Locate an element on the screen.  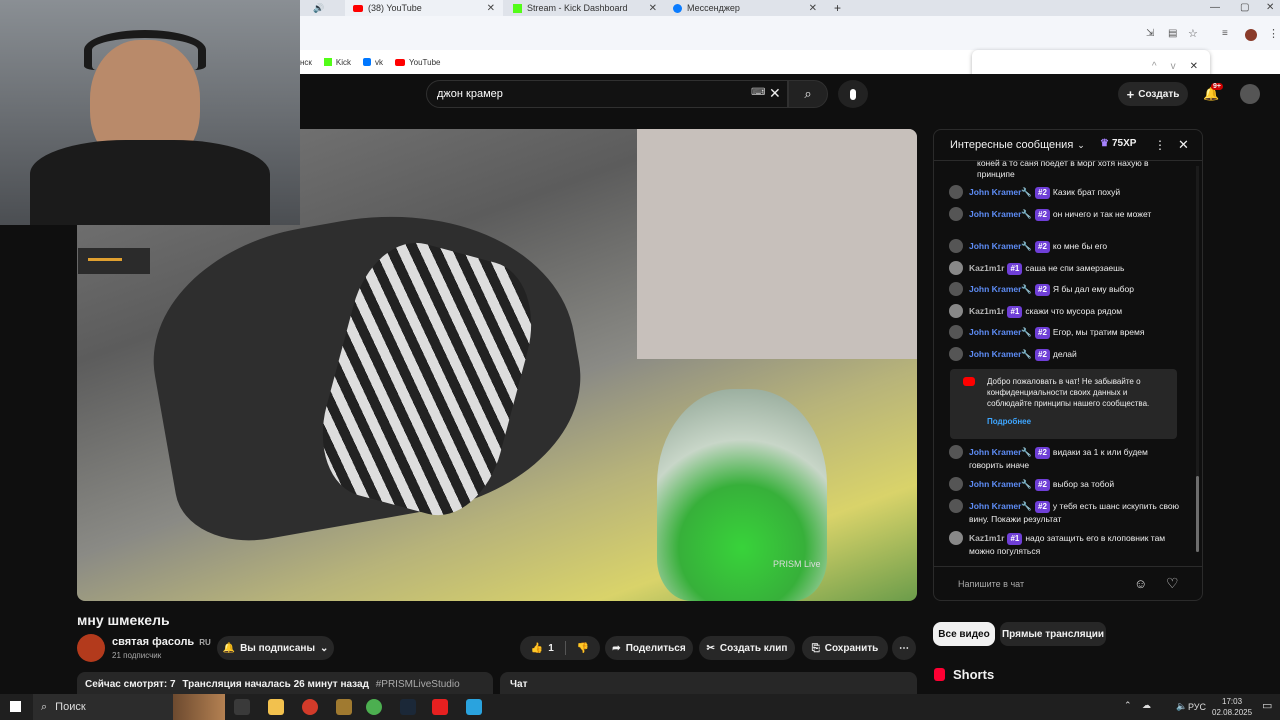
tab-audio: 🔊 is located at coordinates (325, 8).